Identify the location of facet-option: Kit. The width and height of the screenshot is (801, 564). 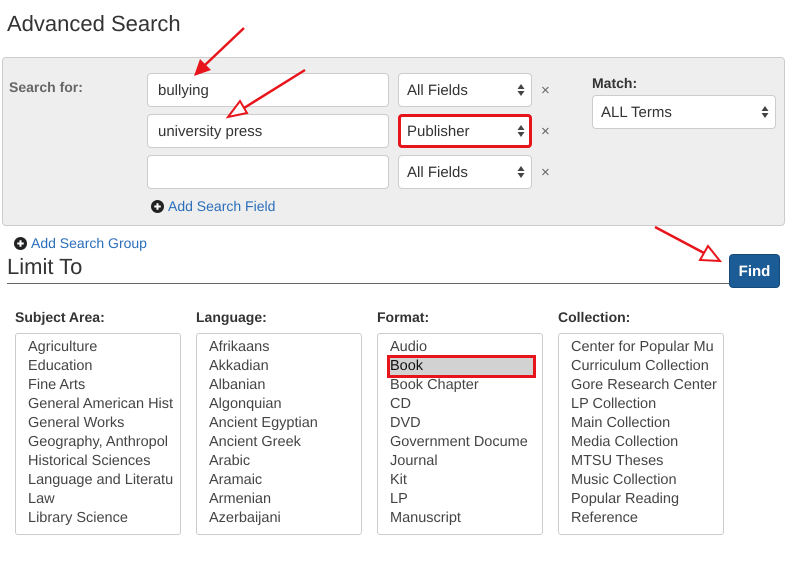
(398, 480).